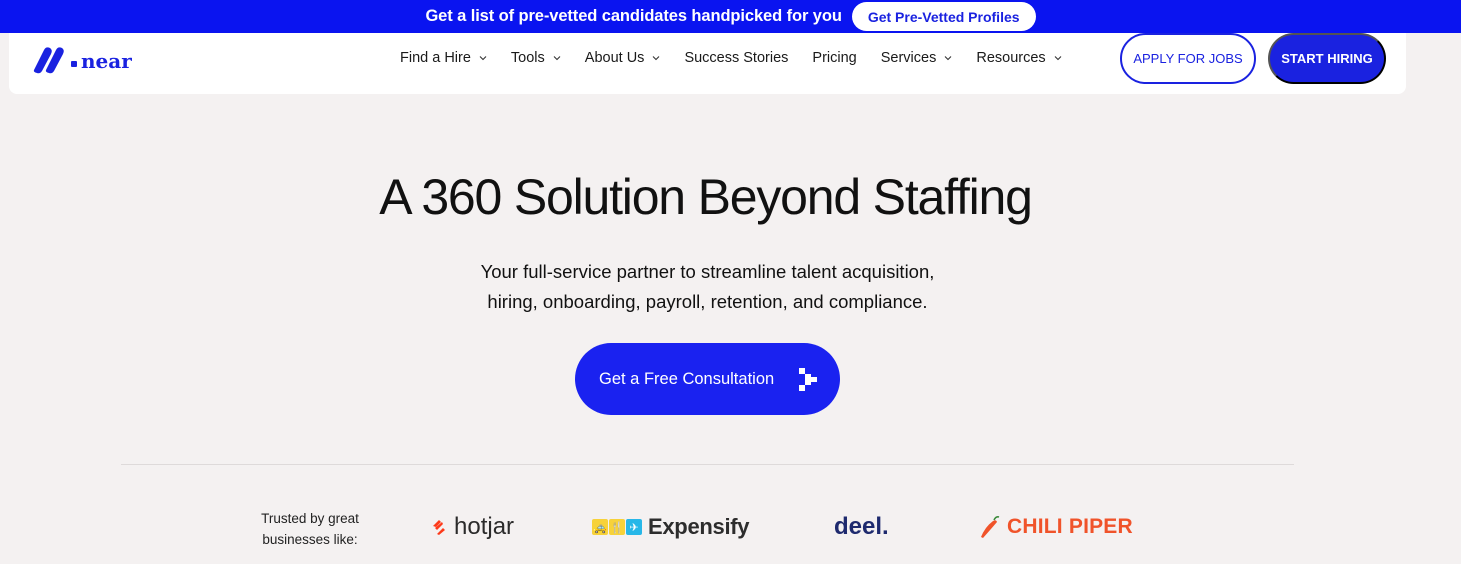  Describe the element at coordinates (439, 527) in the screenshot. I see `hotjar-flame-icon` at that location.